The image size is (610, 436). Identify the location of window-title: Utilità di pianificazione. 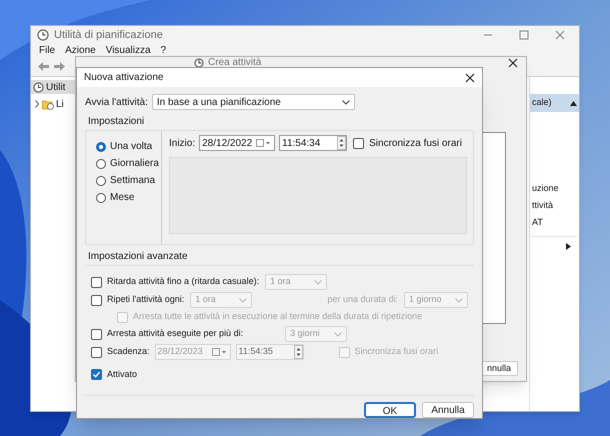
(108, 35).